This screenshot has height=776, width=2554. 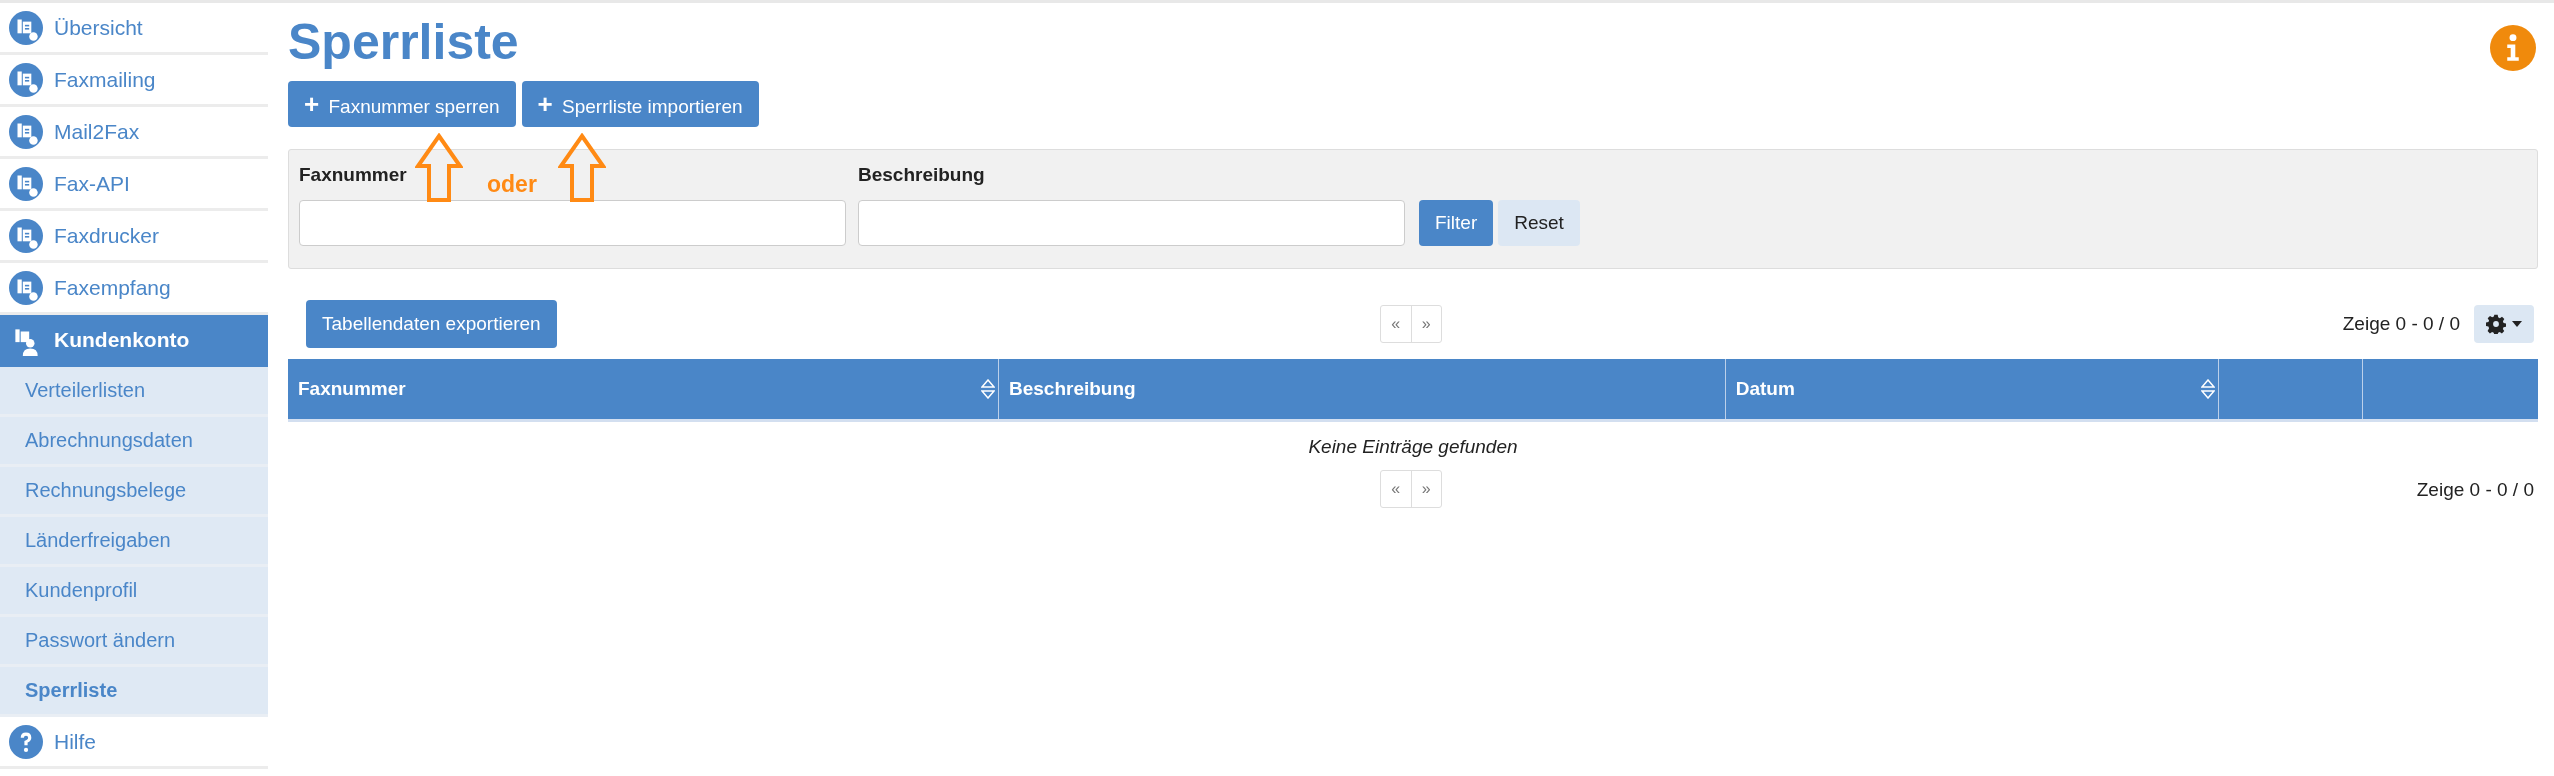 What do you see at coordinates (921, 175) in the screenshot?
I see `field-label: Beschreibung` at bounding box center [921, 175].